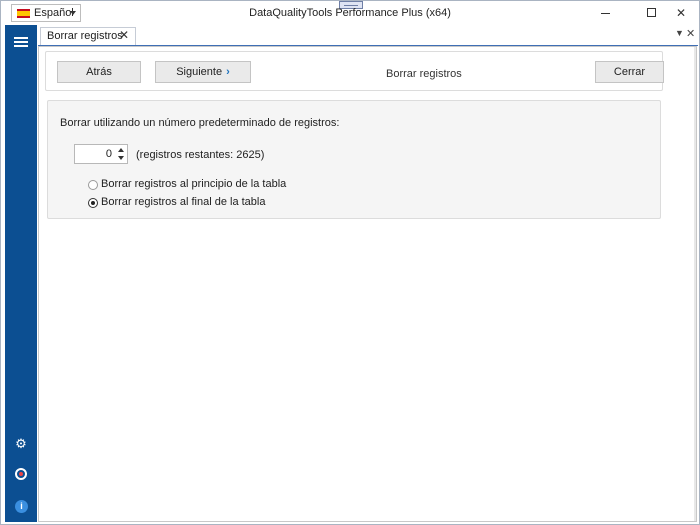  I want to click on close-window-button: ✕, so click(681, 13).